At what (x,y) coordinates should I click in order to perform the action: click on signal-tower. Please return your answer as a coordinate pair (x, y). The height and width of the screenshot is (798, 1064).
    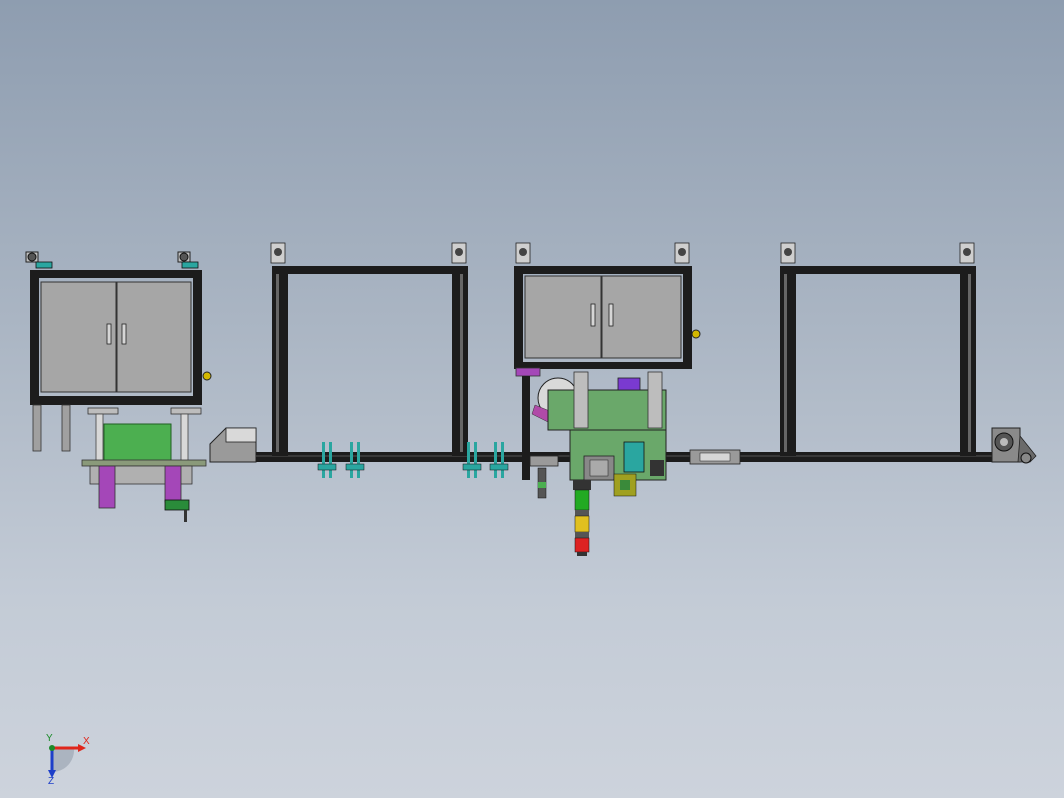
    Looking at the image, I should click on (582, 518).